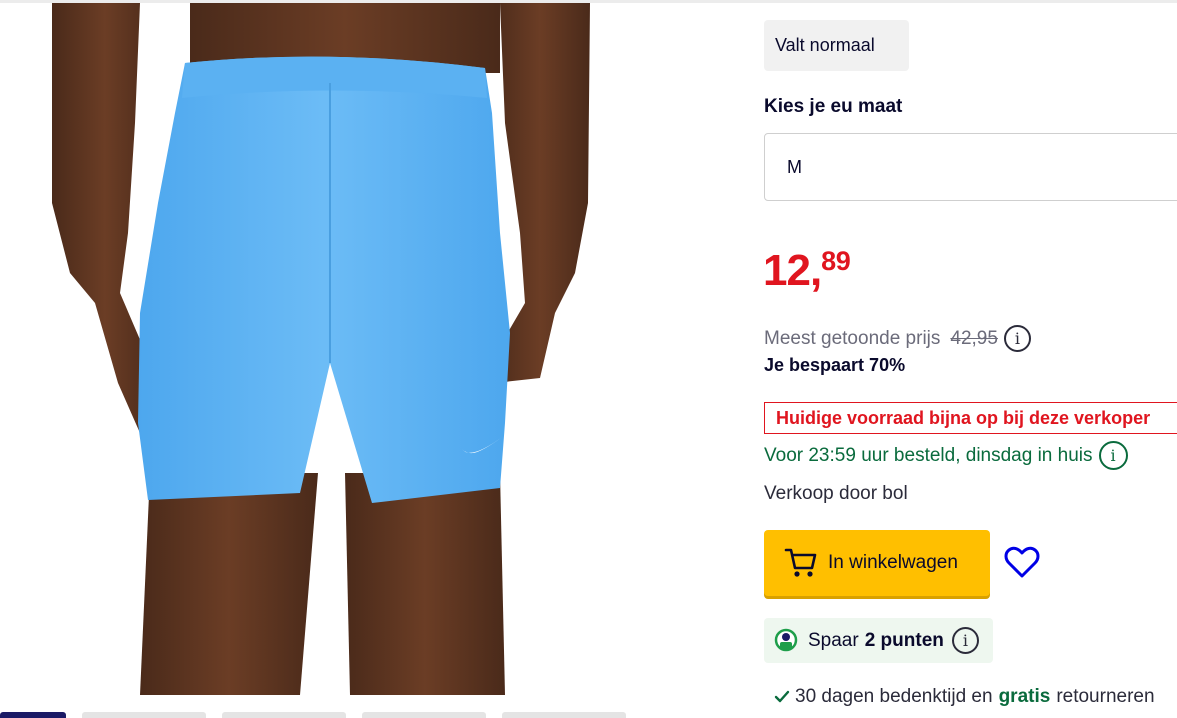 This screenshot has height=718, width=1177. I want to click on points-badge: Spaar 2 punten i, so click(878, 640).